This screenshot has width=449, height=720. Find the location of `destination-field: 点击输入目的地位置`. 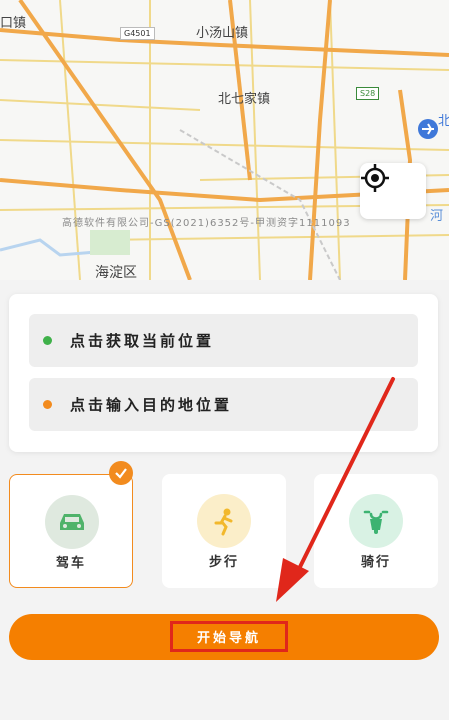

destination-field: 点击输入目的地位置 is located at coordinates (223, 404).